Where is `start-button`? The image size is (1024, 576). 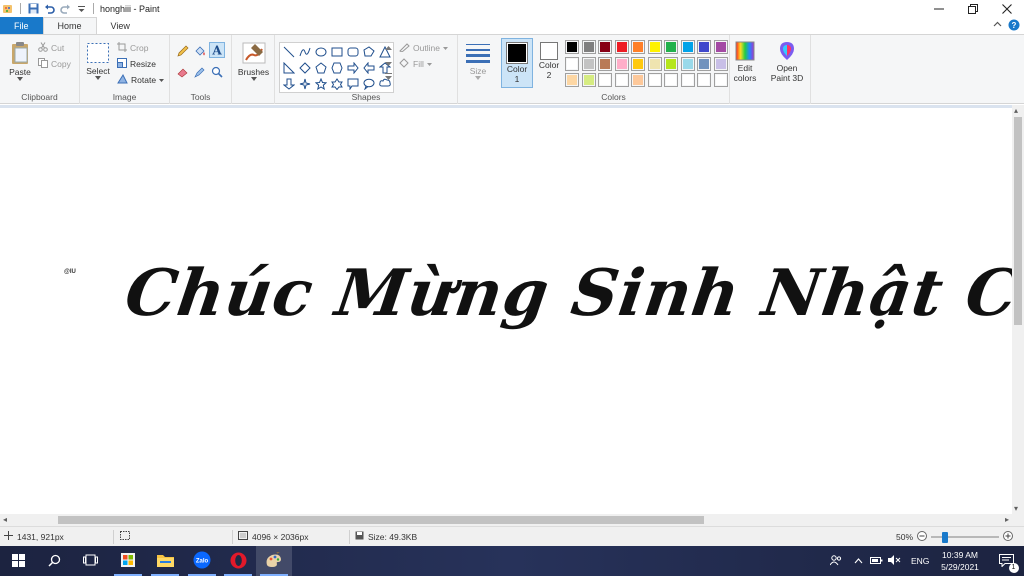 start-button is located at coordinates (18, 561).